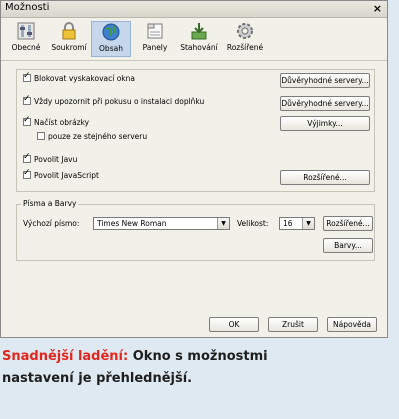  What do you see at coordinates (111, 32) in the screenshot?
I see `content-globe-icon` at bounding box center [111, 32].